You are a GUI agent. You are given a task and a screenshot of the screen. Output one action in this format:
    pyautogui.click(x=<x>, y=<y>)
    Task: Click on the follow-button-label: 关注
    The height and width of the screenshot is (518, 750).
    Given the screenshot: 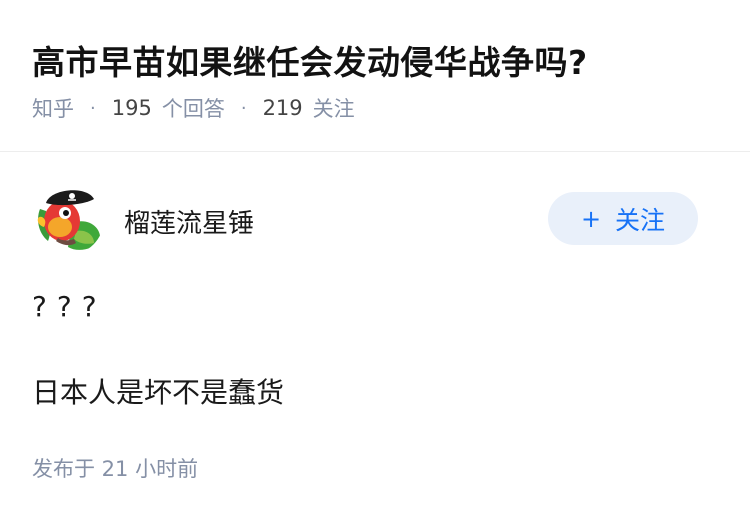 What is the action you would take?
    pyautogui.click(x=640, y=220)
    